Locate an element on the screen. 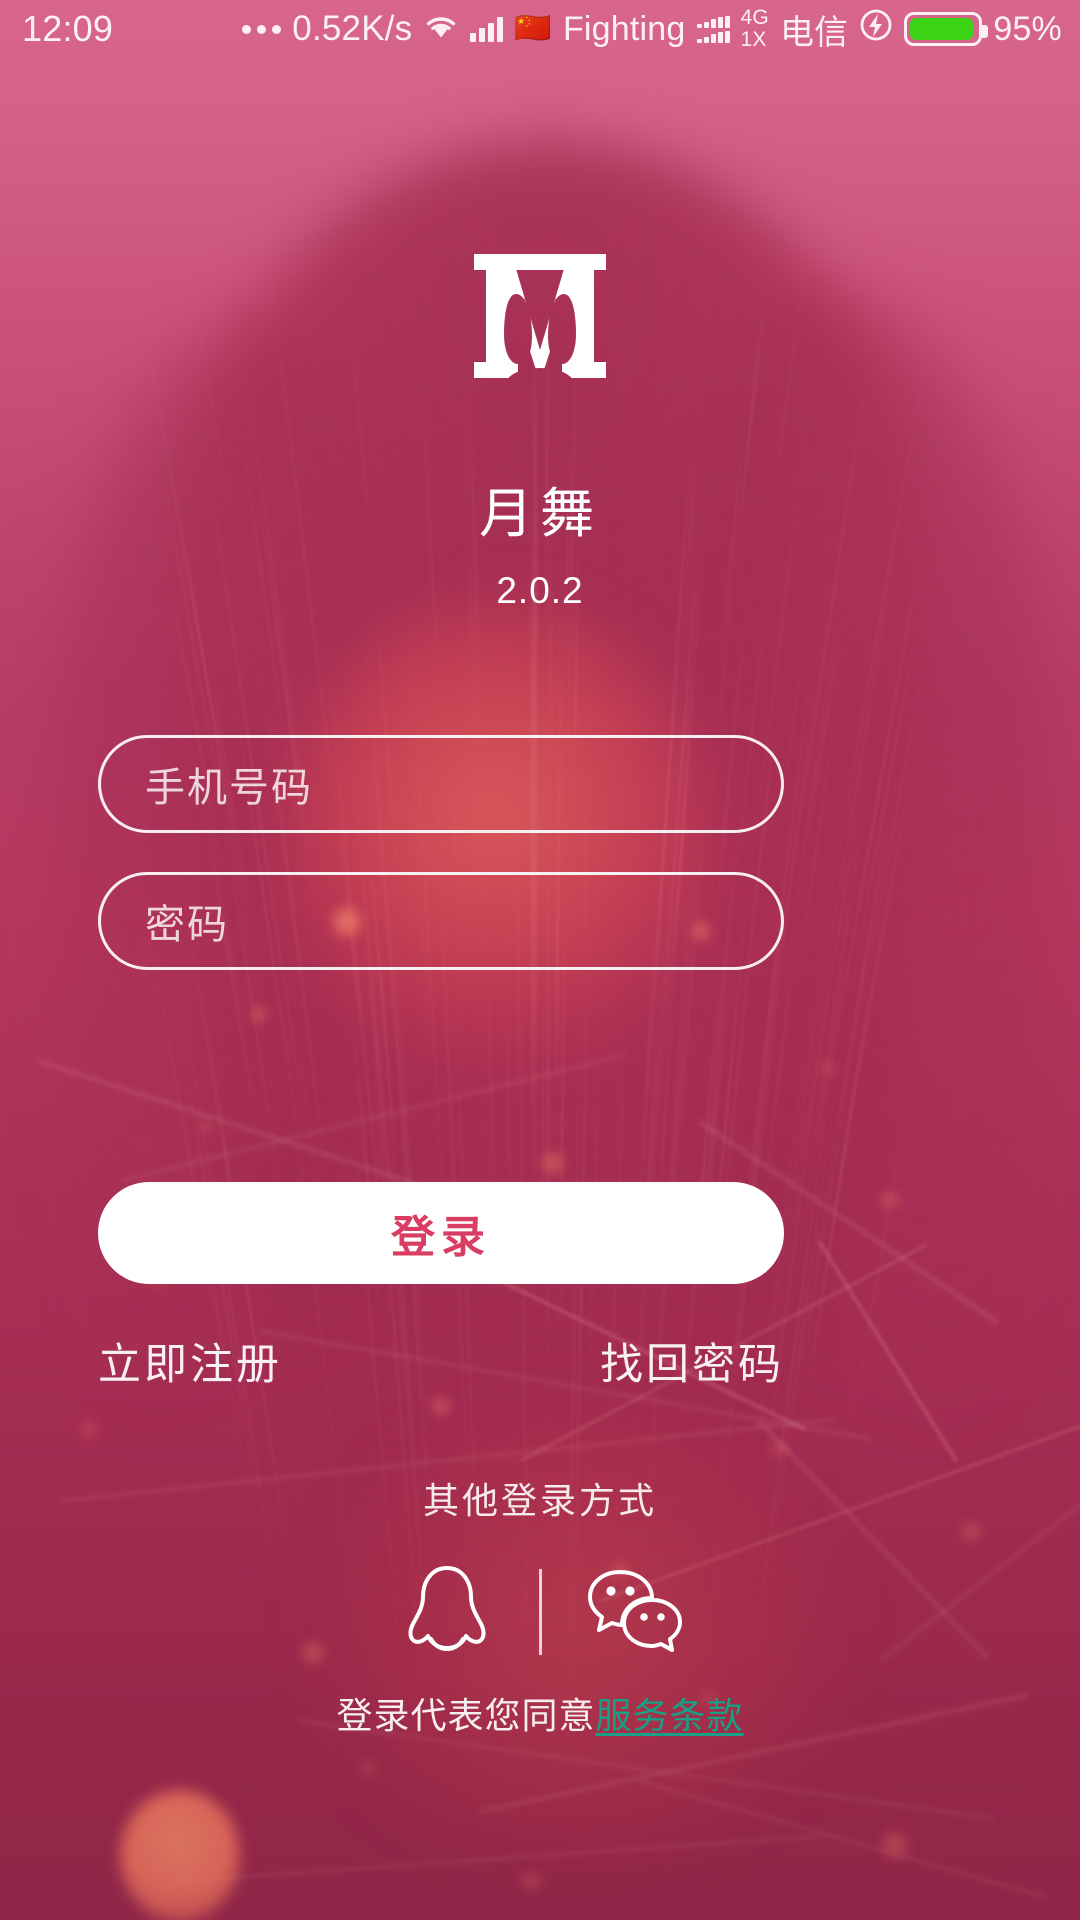 Image resolution: width=1080 pixels, height=1920 pixels. social-divider is located at coordinates (540, 1612).